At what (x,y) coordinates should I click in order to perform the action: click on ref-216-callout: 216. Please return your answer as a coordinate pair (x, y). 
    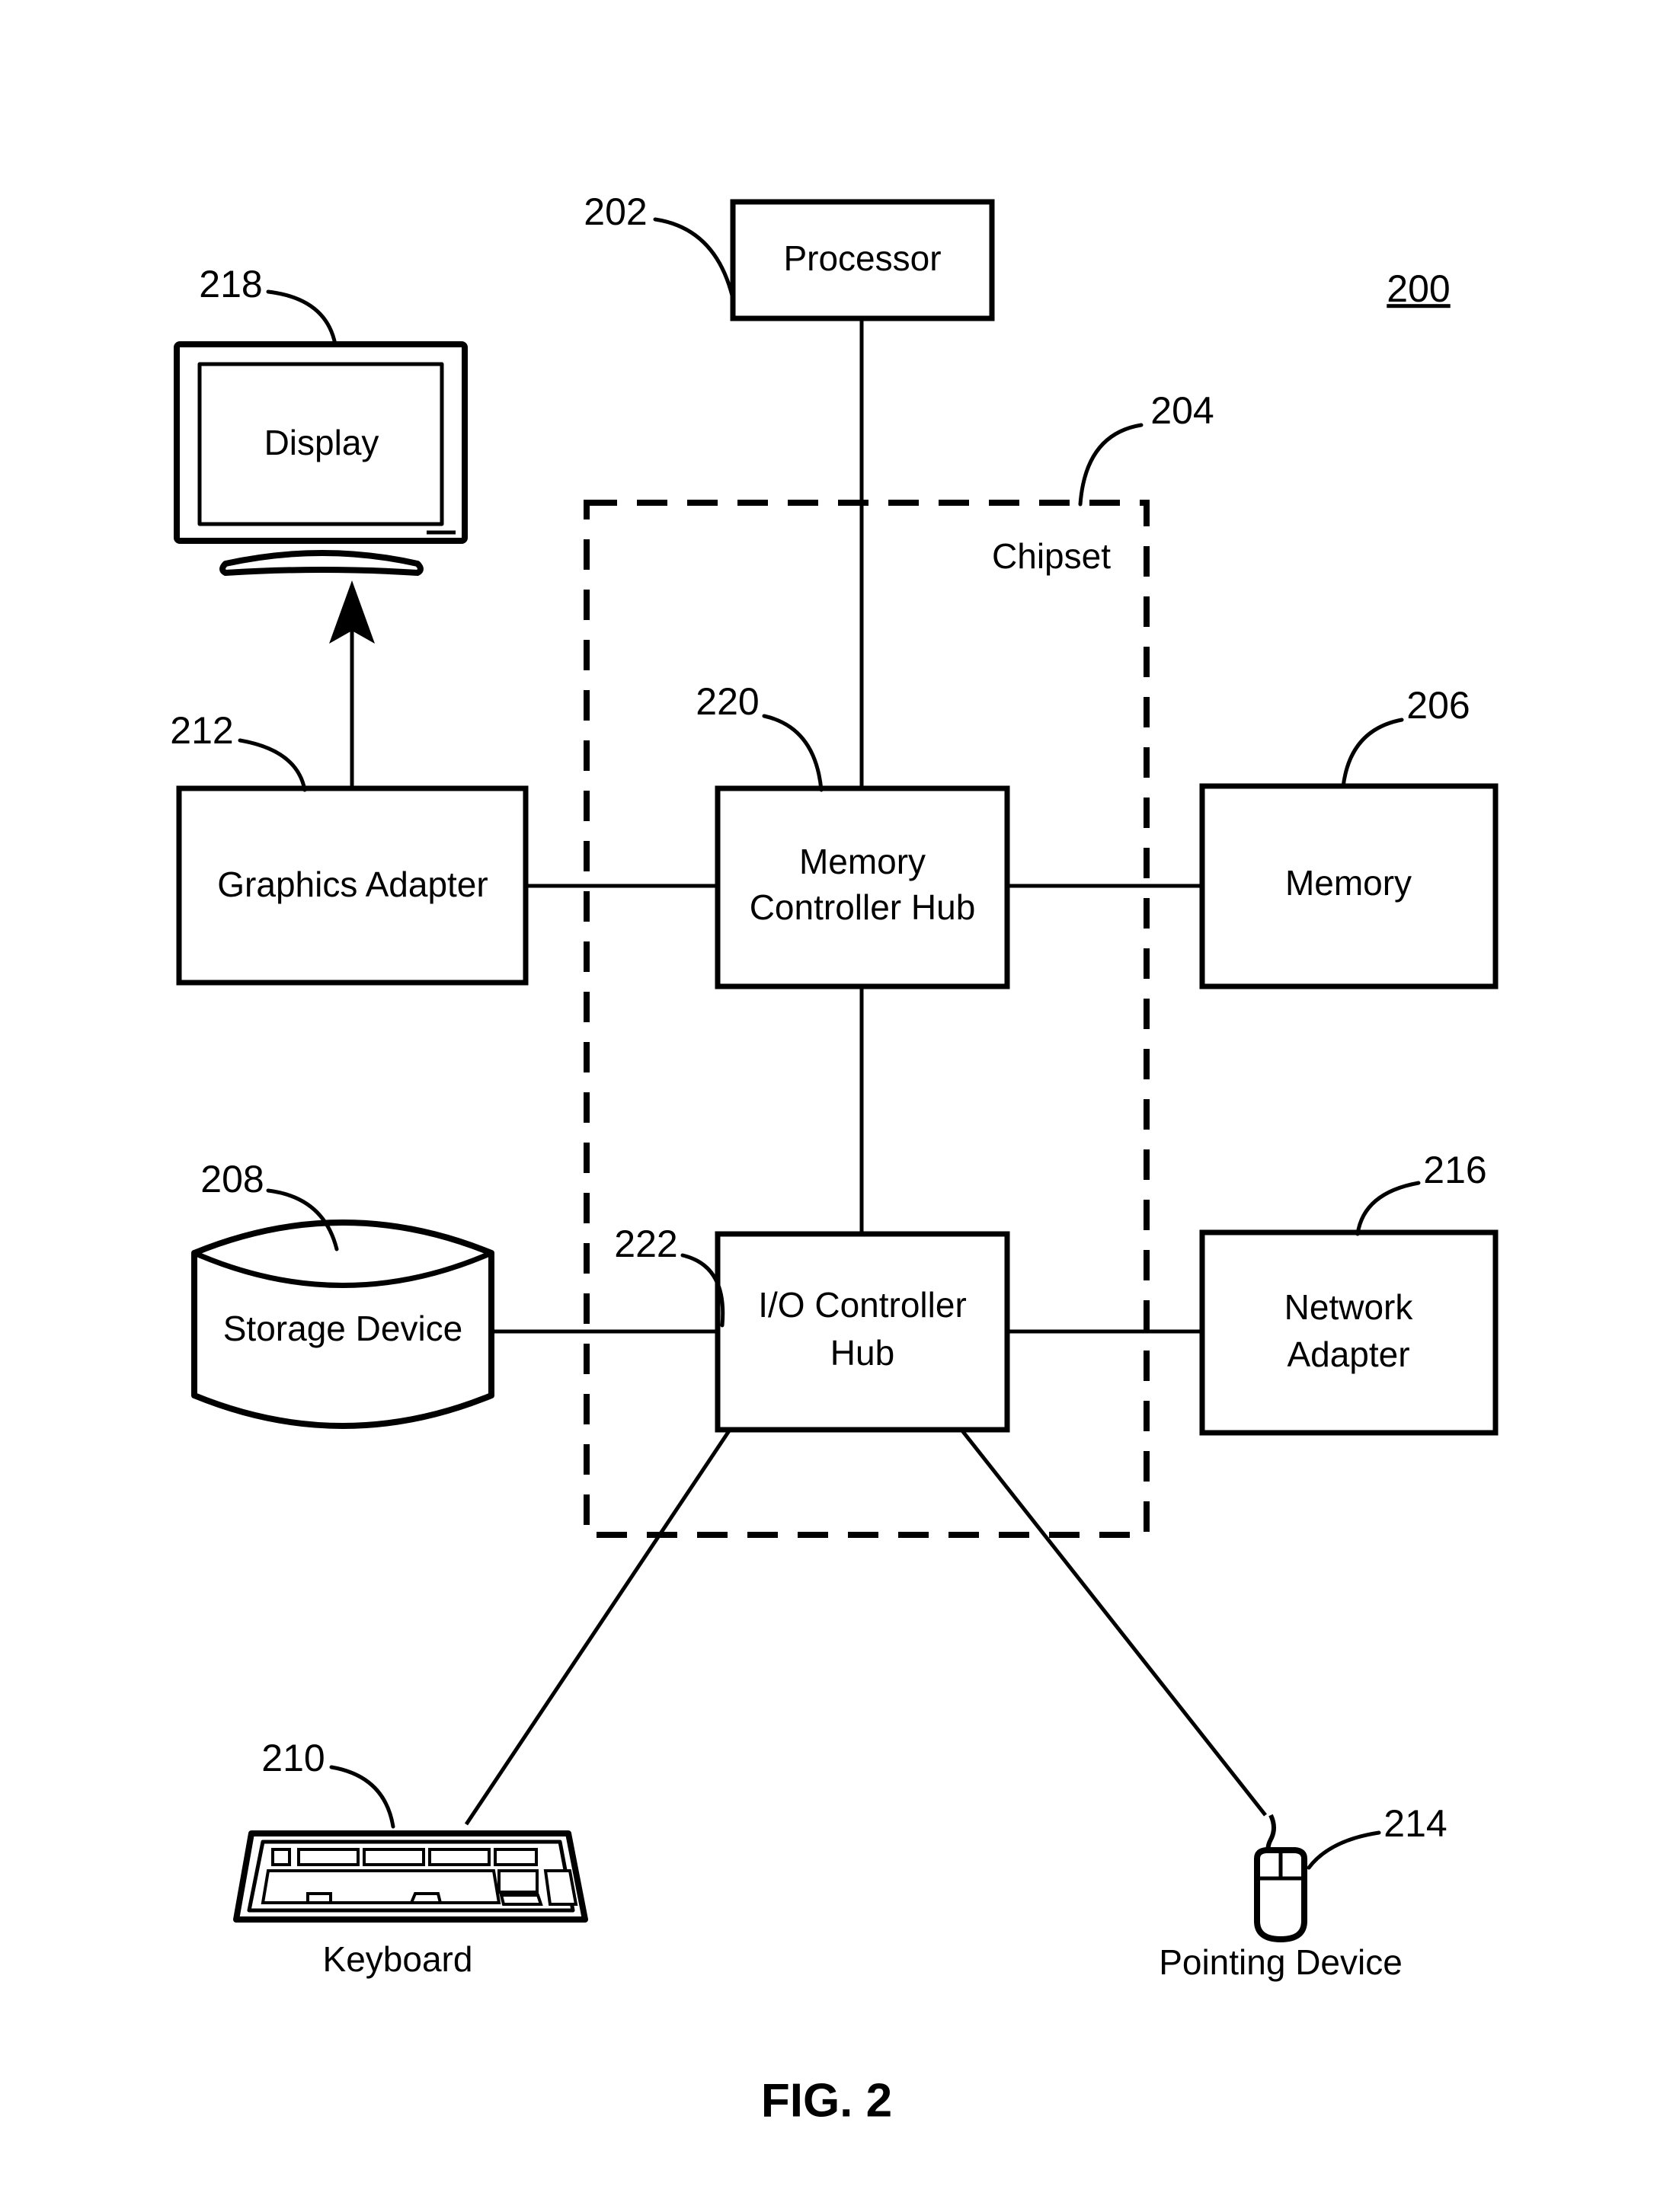
    Looking at the image, I should click on (1421, 1192).